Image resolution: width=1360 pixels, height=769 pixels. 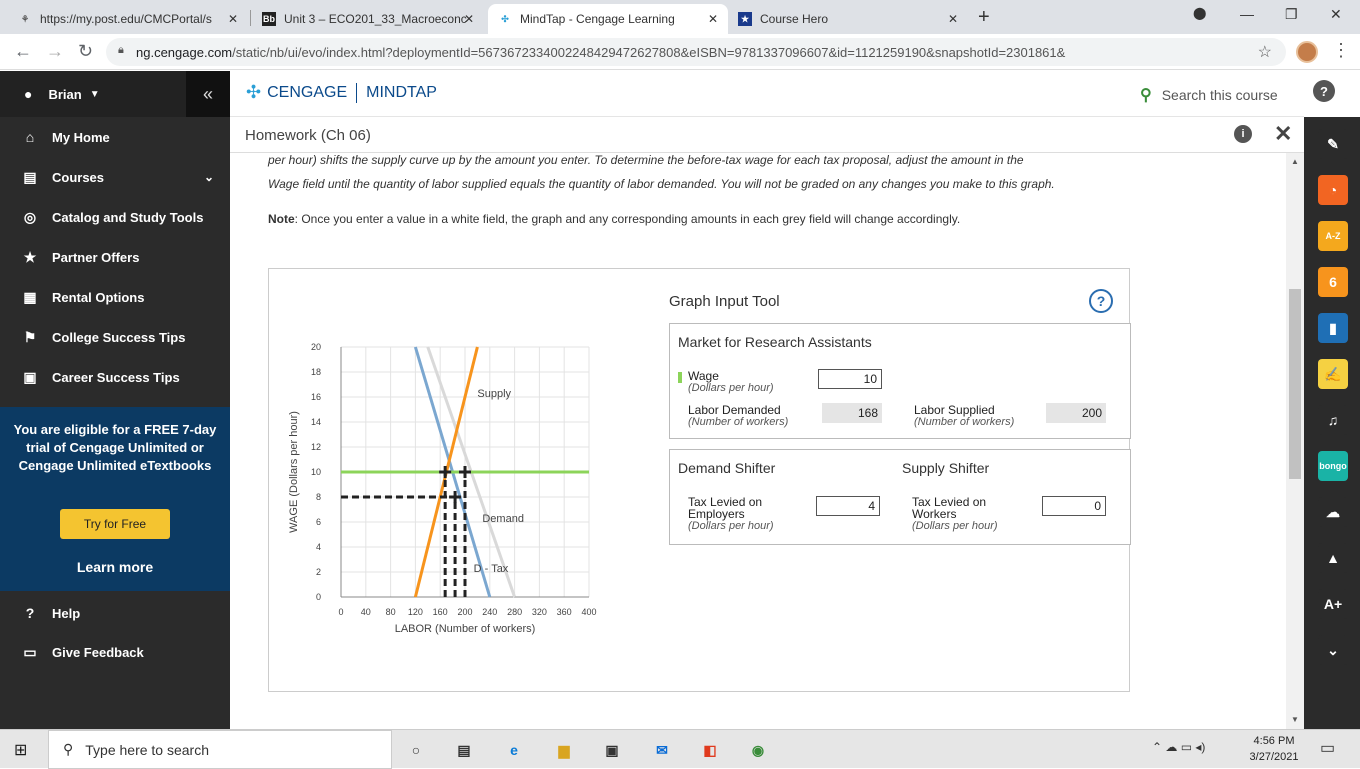 What do you see at coordinates (1265, 52) in the screenshot?
I see `bookmark-star-icon: ☆` at bounding box center [1265, 52].